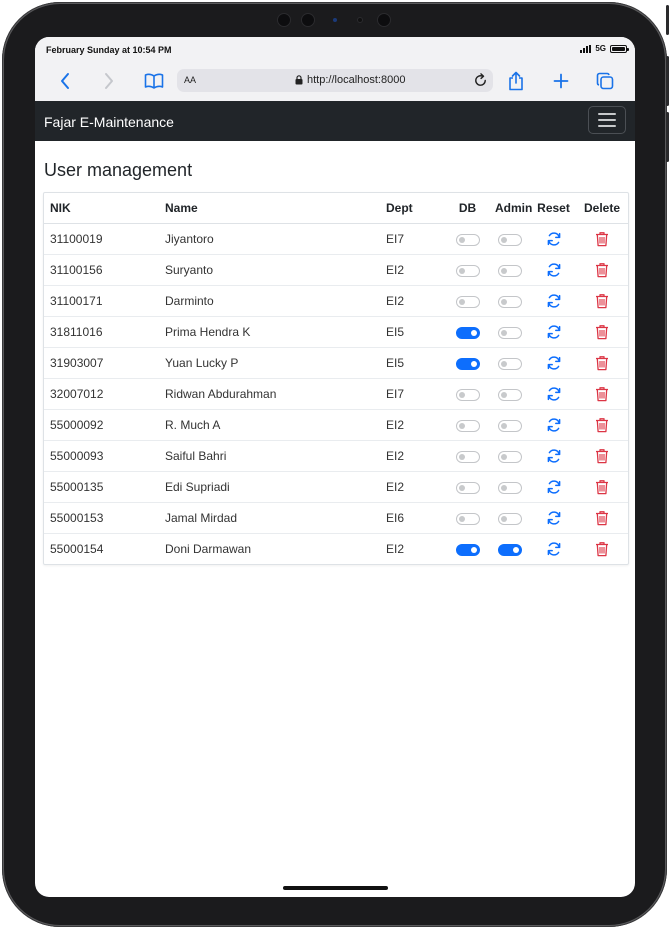 This screenshot has width=671, height=929. Describe the element at coordinates (602, 208) in the screenshot. I see `header-delete: Delete` at that location.